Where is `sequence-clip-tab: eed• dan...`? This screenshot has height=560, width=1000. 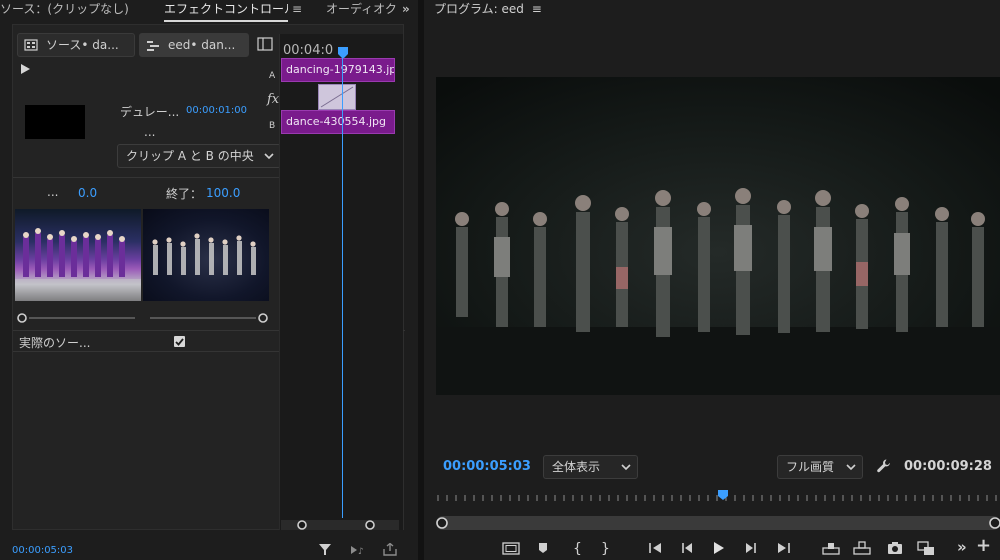 sequence-clip-tab: eed• dan... is located at coordinates (194, 45).